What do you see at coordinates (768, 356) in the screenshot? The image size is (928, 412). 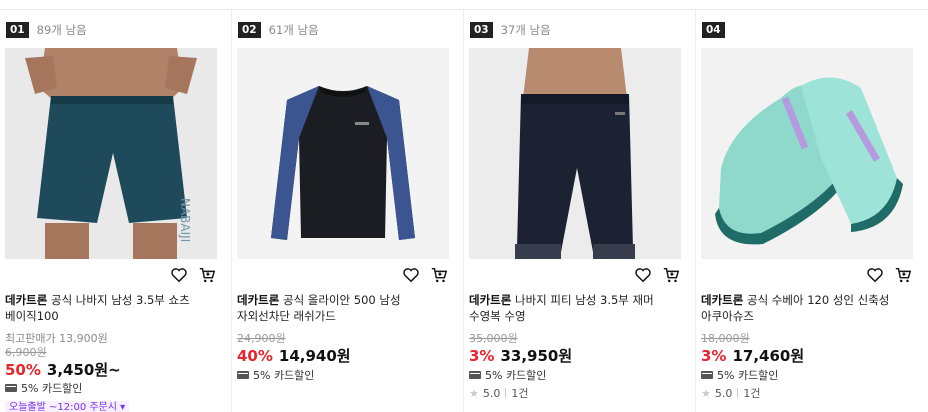 I see `sale-price: 17,460원` at bounding box center [768, 356].